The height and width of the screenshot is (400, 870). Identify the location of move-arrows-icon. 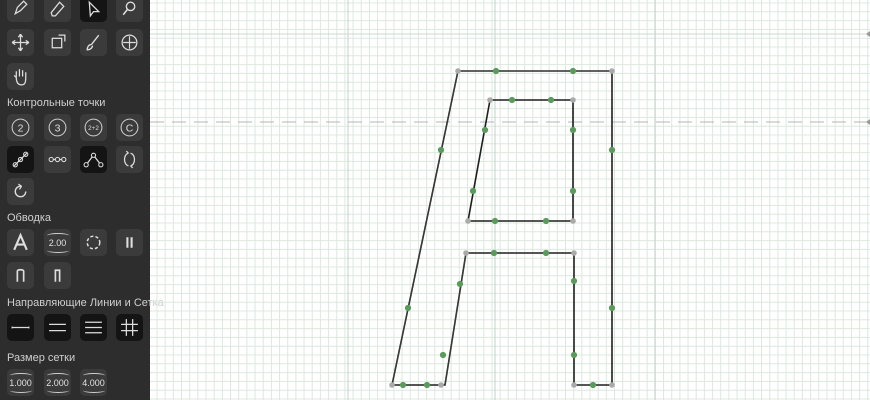
(20, 42).